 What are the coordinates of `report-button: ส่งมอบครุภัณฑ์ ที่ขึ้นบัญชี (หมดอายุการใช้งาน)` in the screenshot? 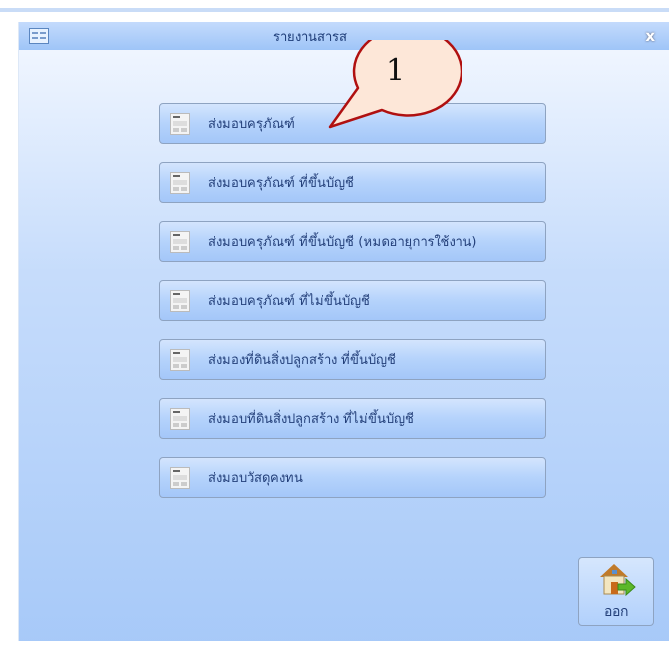 It's located at (352, 241).